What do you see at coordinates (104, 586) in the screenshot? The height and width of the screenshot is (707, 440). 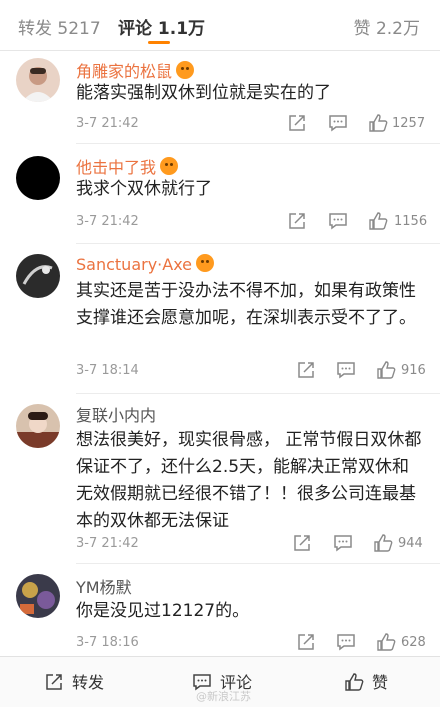 I see `username: YM杨默` at bounding box center [104, 586].